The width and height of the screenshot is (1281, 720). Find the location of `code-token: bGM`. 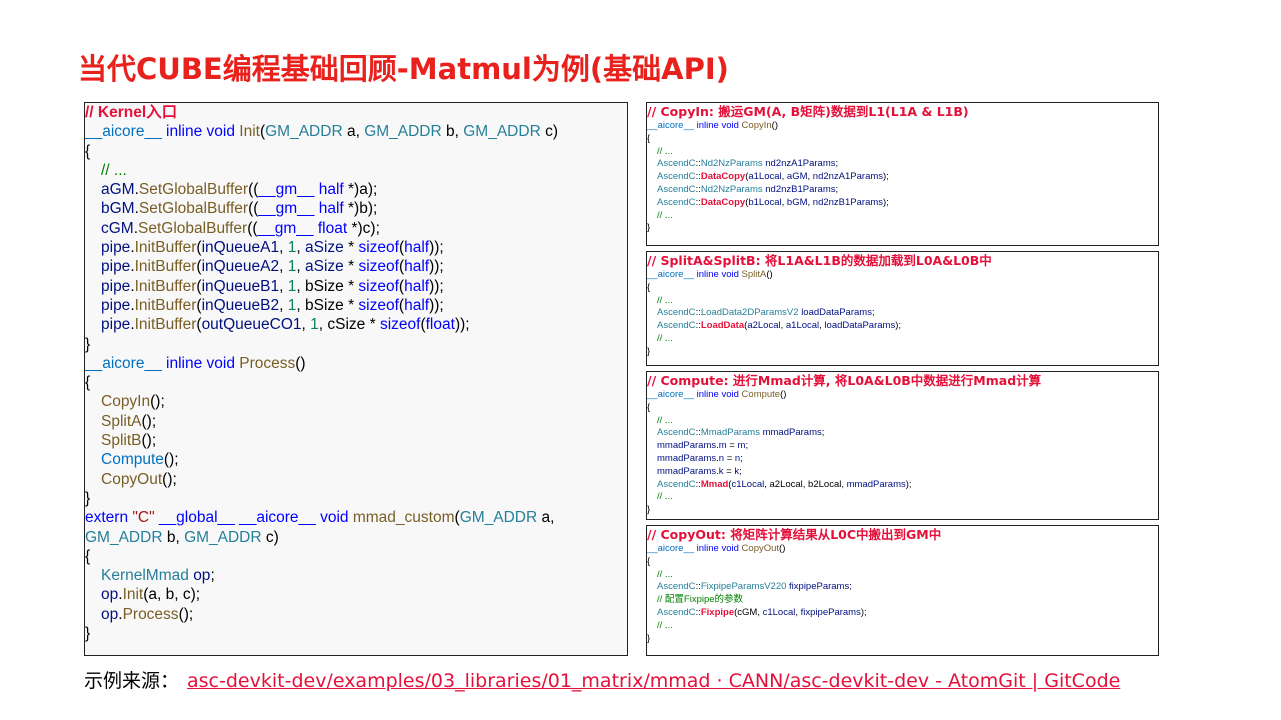

code-token: bGM is located at coordinates (797, 202).